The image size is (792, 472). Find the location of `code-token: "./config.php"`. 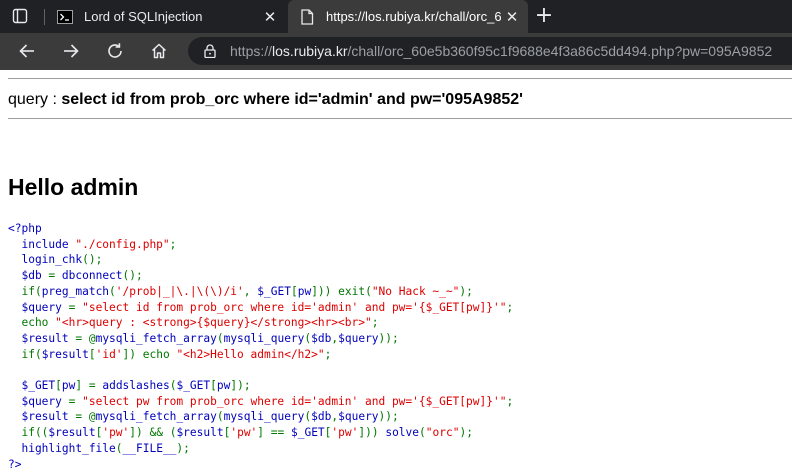

code-token: "./config.php" is located at coordinates (122, 244).